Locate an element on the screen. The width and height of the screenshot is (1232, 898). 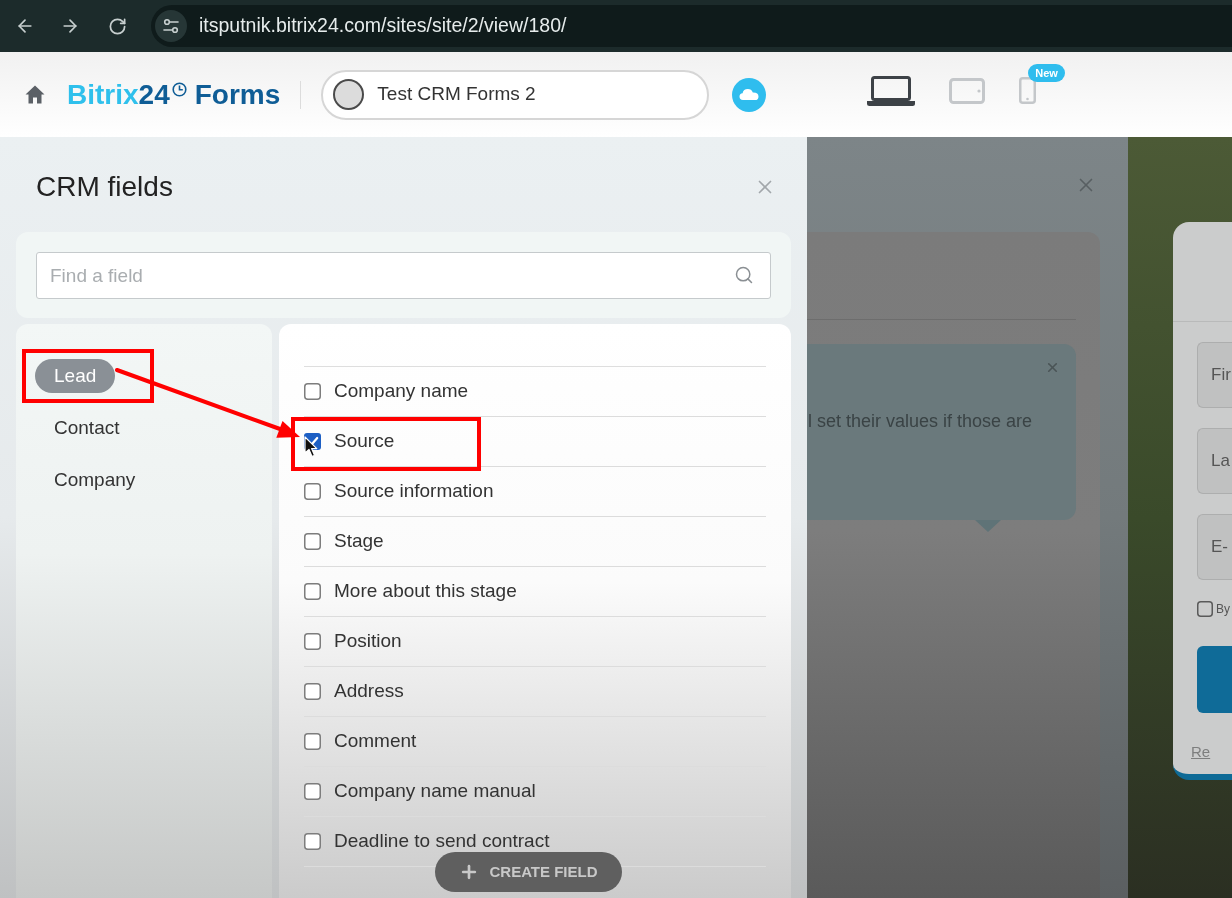
close-icon is located at coordinates (1052, 367).